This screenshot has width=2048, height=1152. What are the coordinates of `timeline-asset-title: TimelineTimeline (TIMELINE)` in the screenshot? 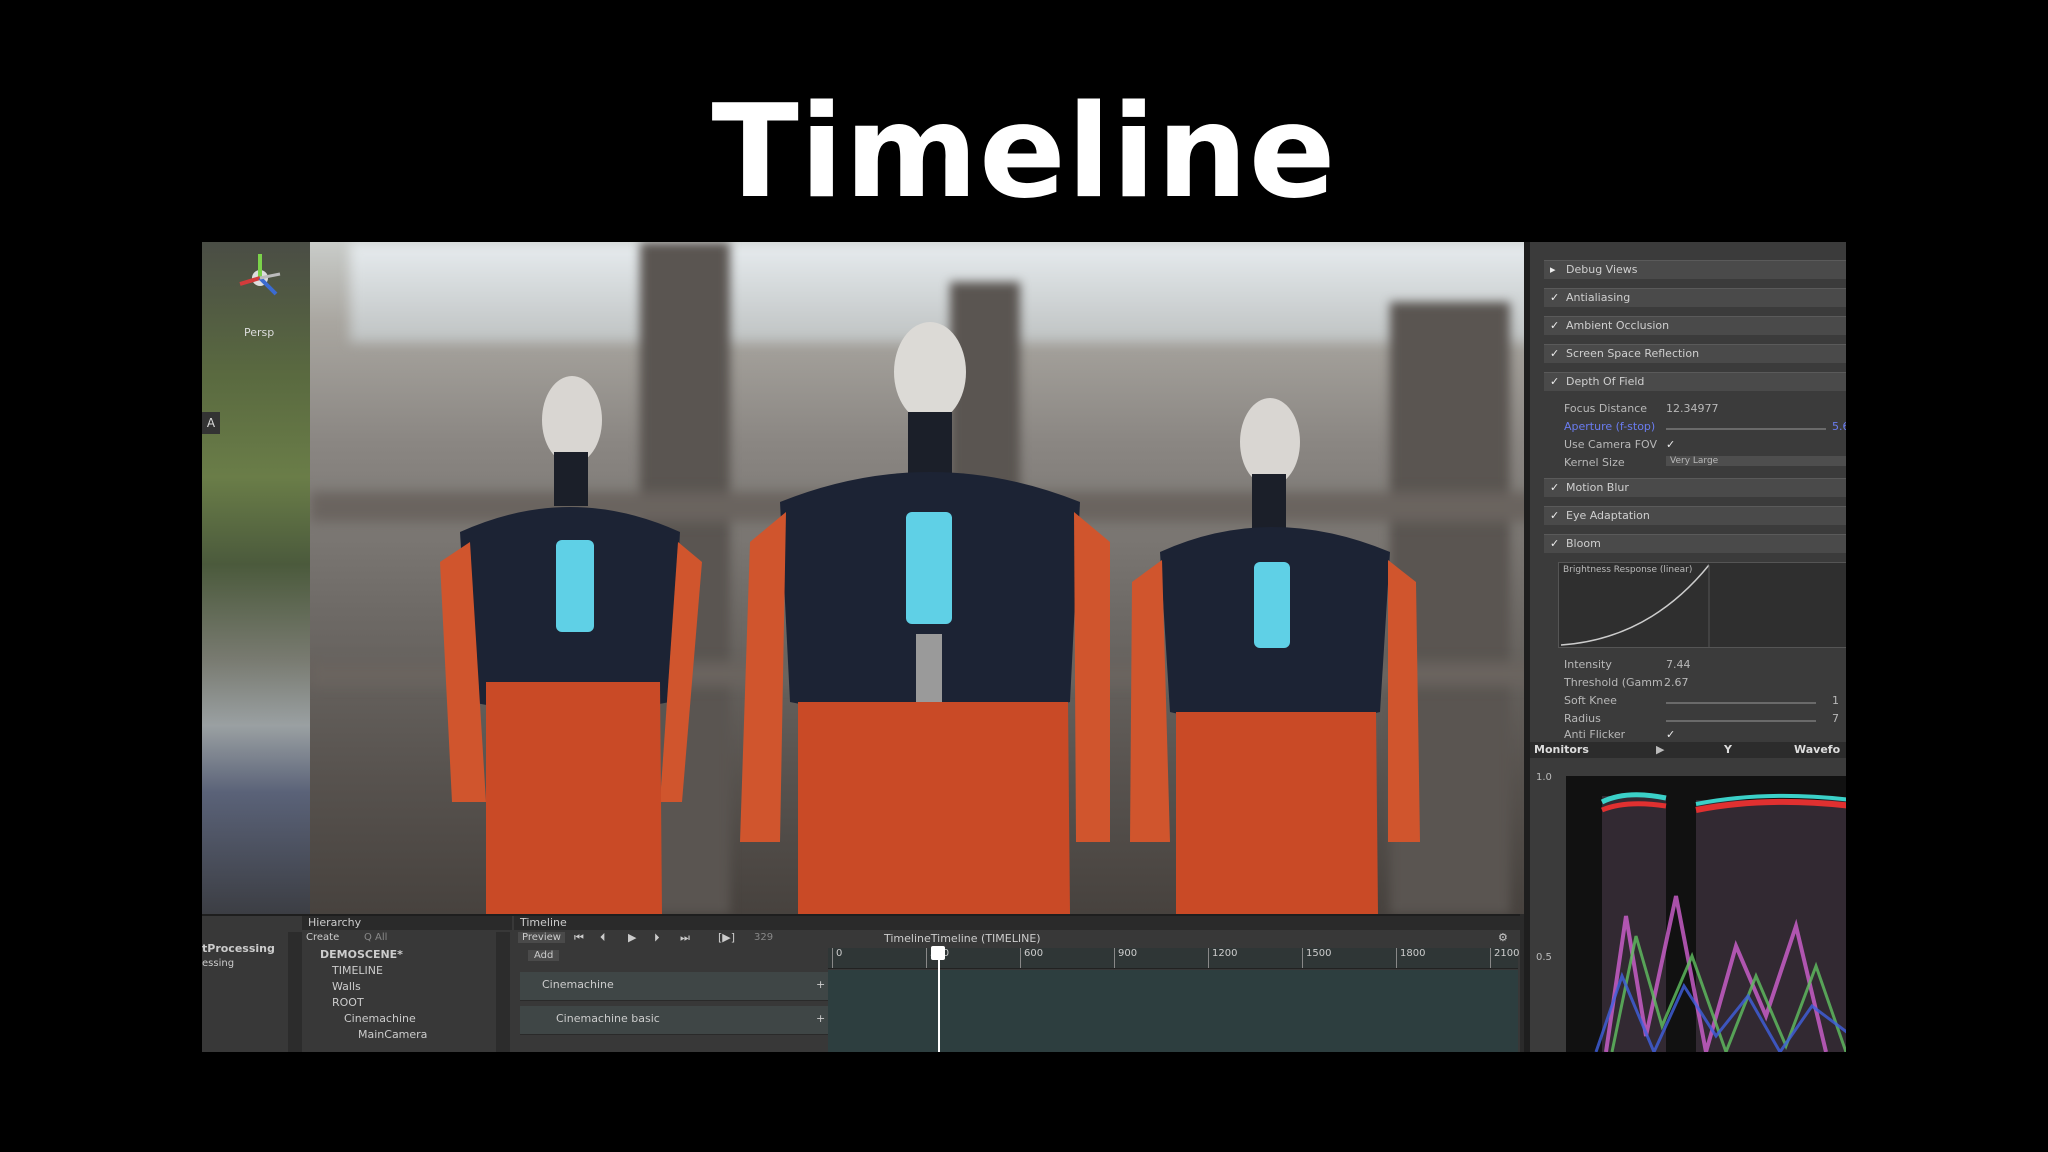 It's located at (962, 938).